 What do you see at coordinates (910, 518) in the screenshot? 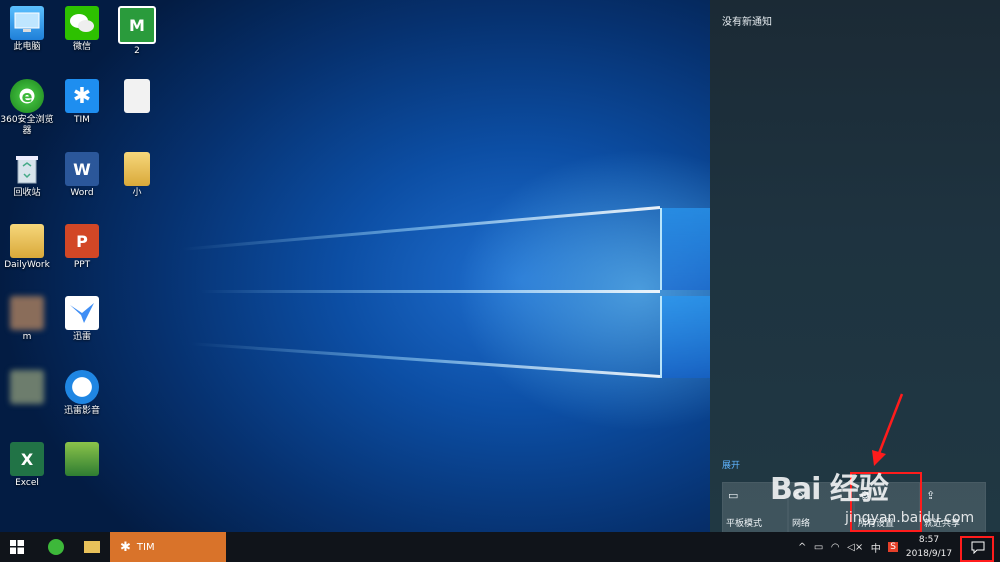
I see `baidu-watermark-url: jingyan.baidu.com` at bounding box center [910, 518].